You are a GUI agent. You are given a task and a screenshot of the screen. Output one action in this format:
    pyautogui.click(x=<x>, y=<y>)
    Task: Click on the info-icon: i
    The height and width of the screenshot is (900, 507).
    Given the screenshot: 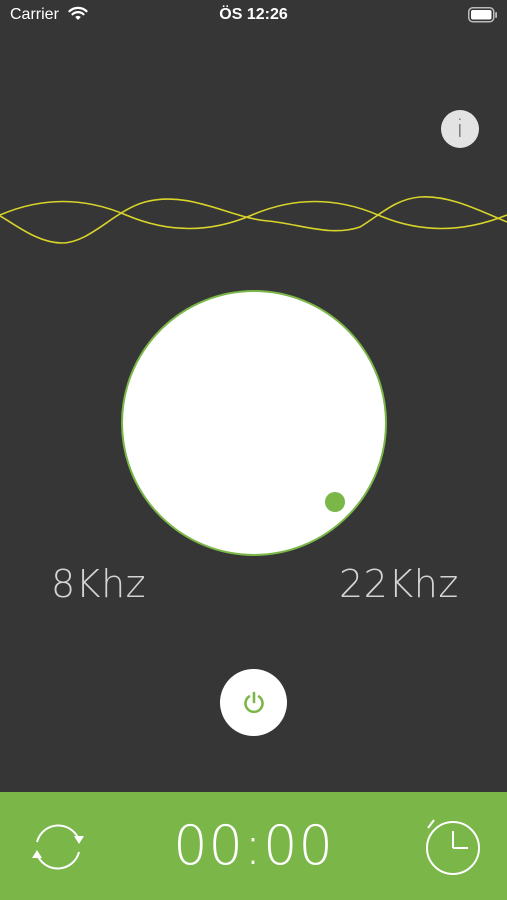 What is the action you would take?
    pyautogui.click(x=460, y=129)
    